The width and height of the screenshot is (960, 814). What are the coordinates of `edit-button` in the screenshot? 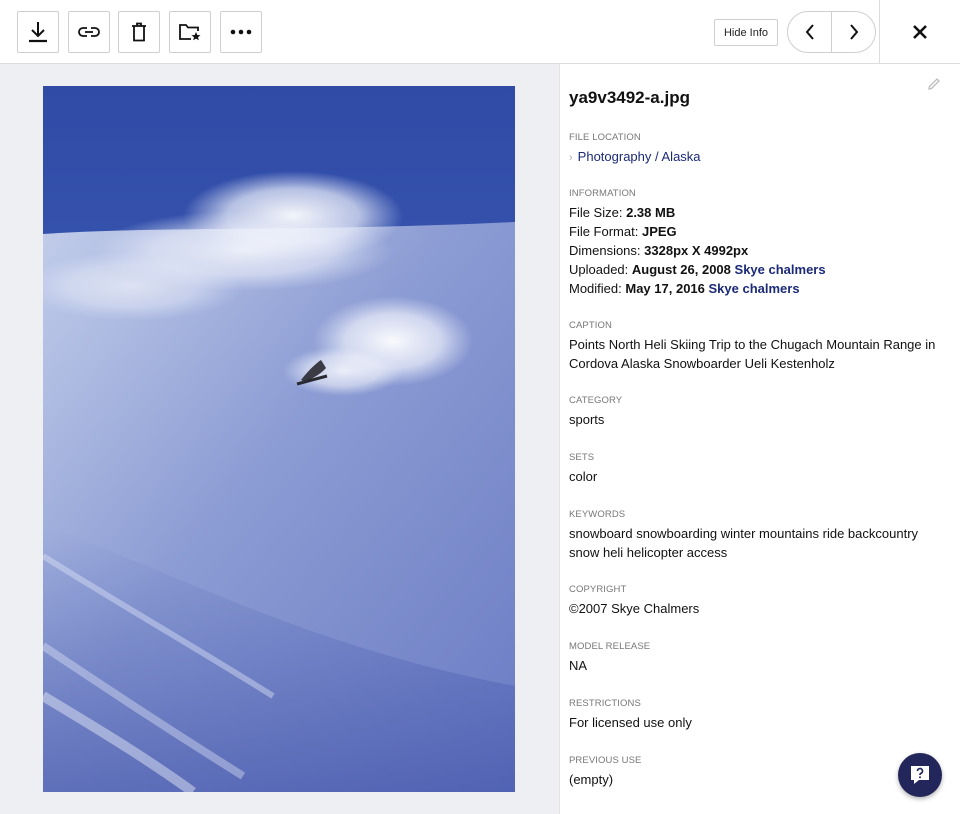 It's located at (934, 86).